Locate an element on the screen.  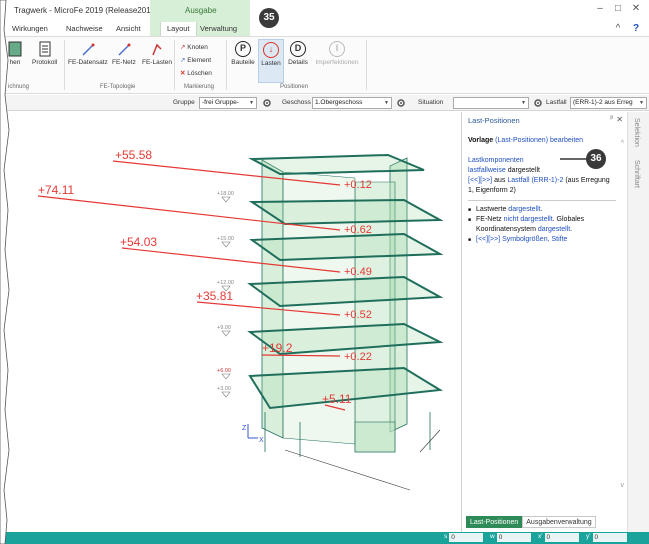
help-icon: ? is located at coordinates (636, 28).